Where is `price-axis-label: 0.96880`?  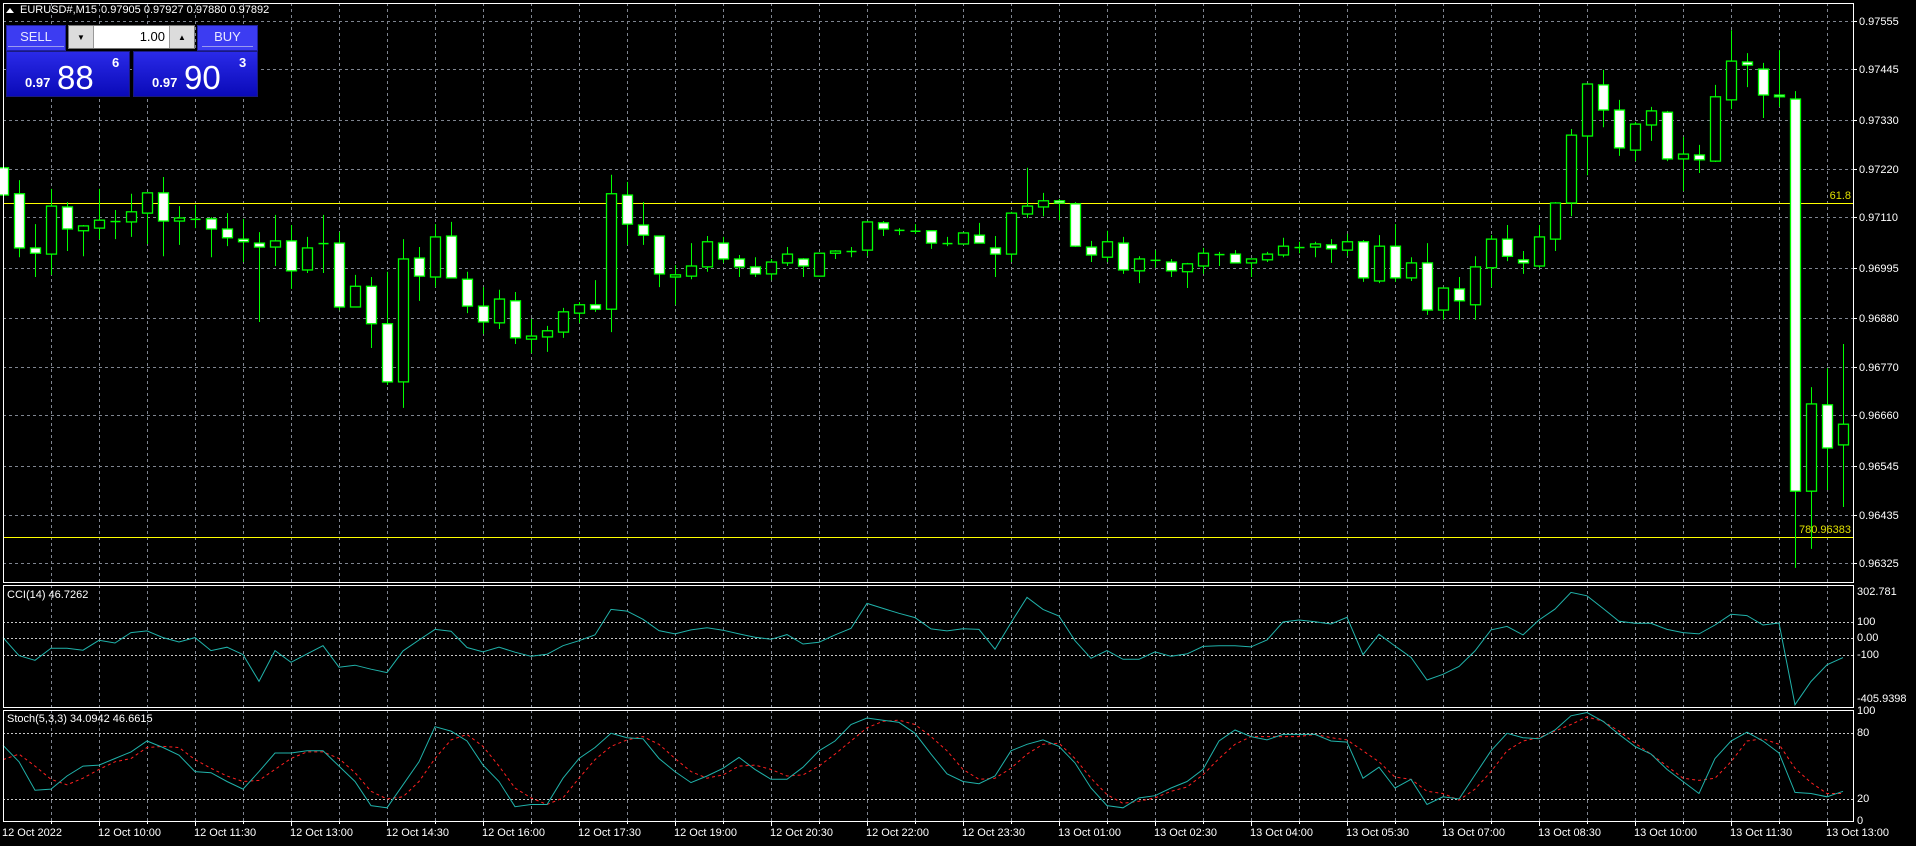
price-axis-label: 0.96880 is located at coordinates (1879, 318).